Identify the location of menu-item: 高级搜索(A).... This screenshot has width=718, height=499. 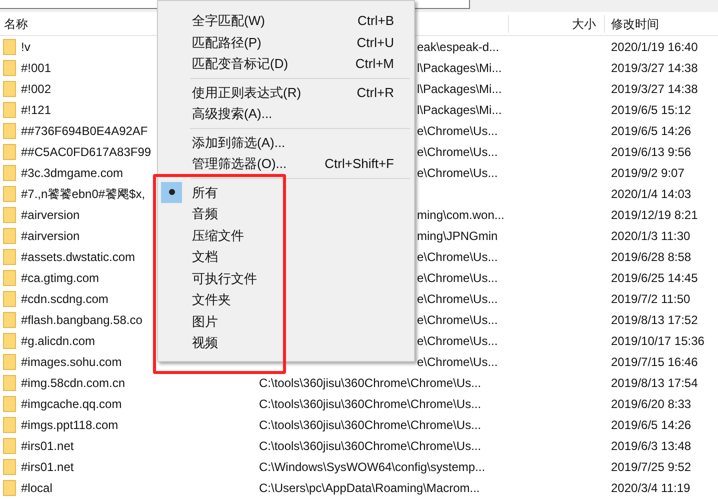
(286, 113).